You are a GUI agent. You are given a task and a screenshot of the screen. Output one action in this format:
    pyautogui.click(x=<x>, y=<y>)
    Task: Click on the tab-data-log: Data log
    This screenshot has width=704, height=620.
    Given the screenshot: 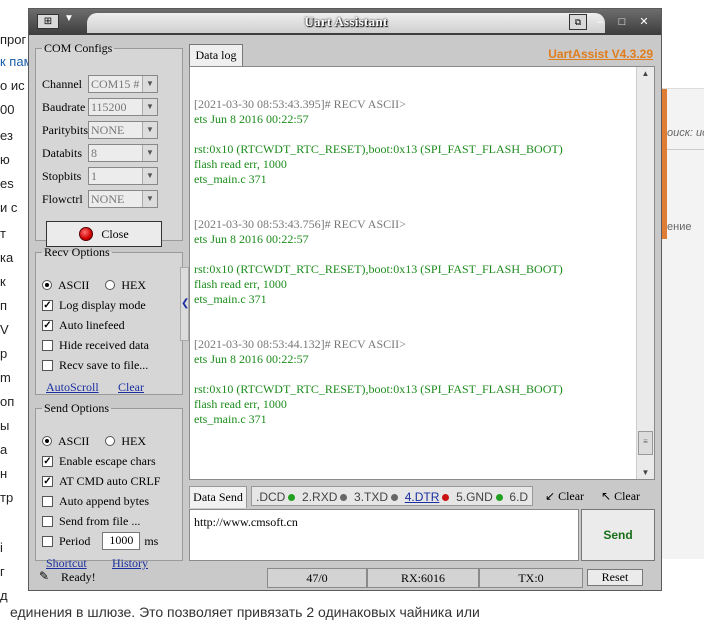 What is the action you would take?
    pyautogui.click(x=216, y=55)
    